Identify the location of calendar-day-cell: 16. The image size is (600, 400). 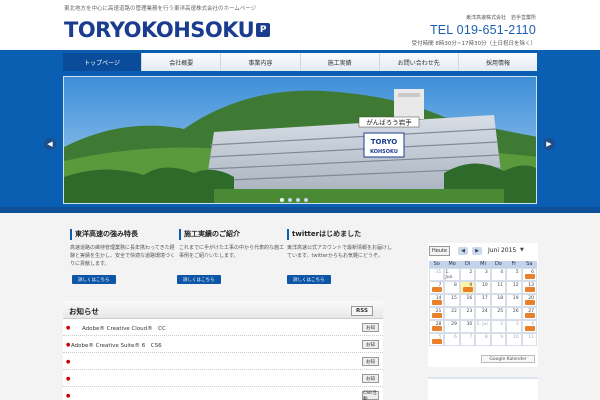
(467, 300).